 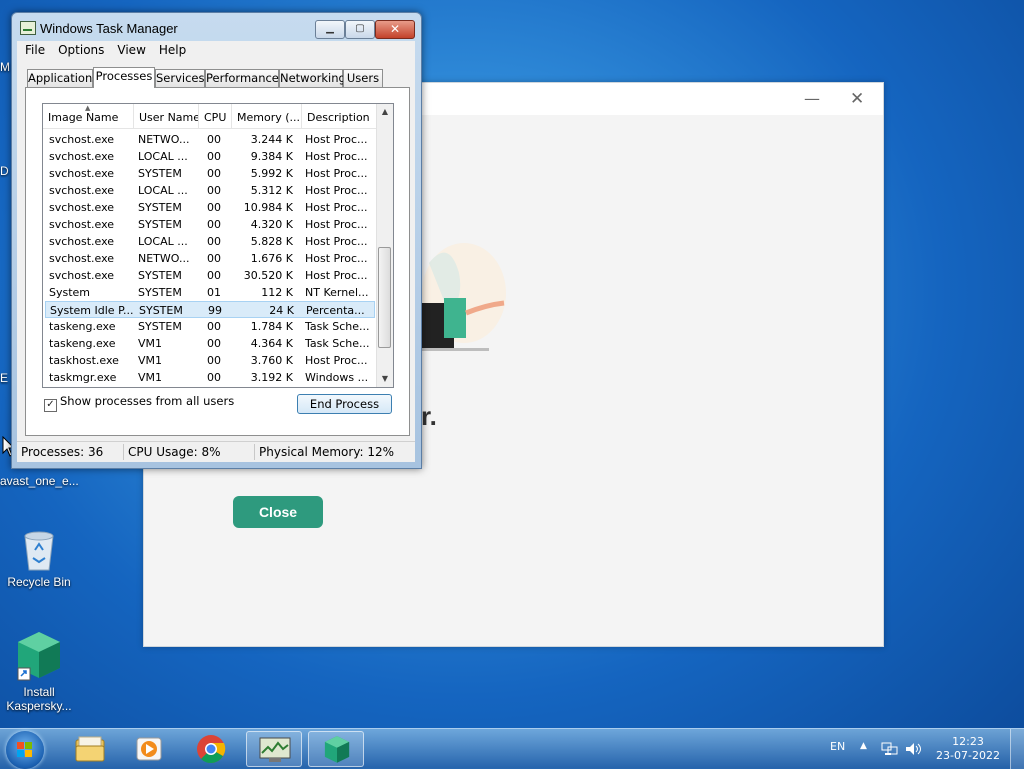 What do you see at coordinates (149, 749) in the screenshot?
I see `taskbar-media-player` at bounding box center [149, 749].